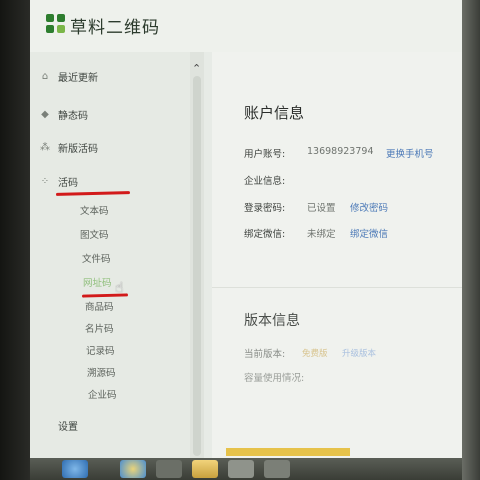 This screenshot has width=480, height=480. Describe the element at coordinates (78, 78) in the screenshot. I see `sidebar-item-label: 最近更新` at that location.